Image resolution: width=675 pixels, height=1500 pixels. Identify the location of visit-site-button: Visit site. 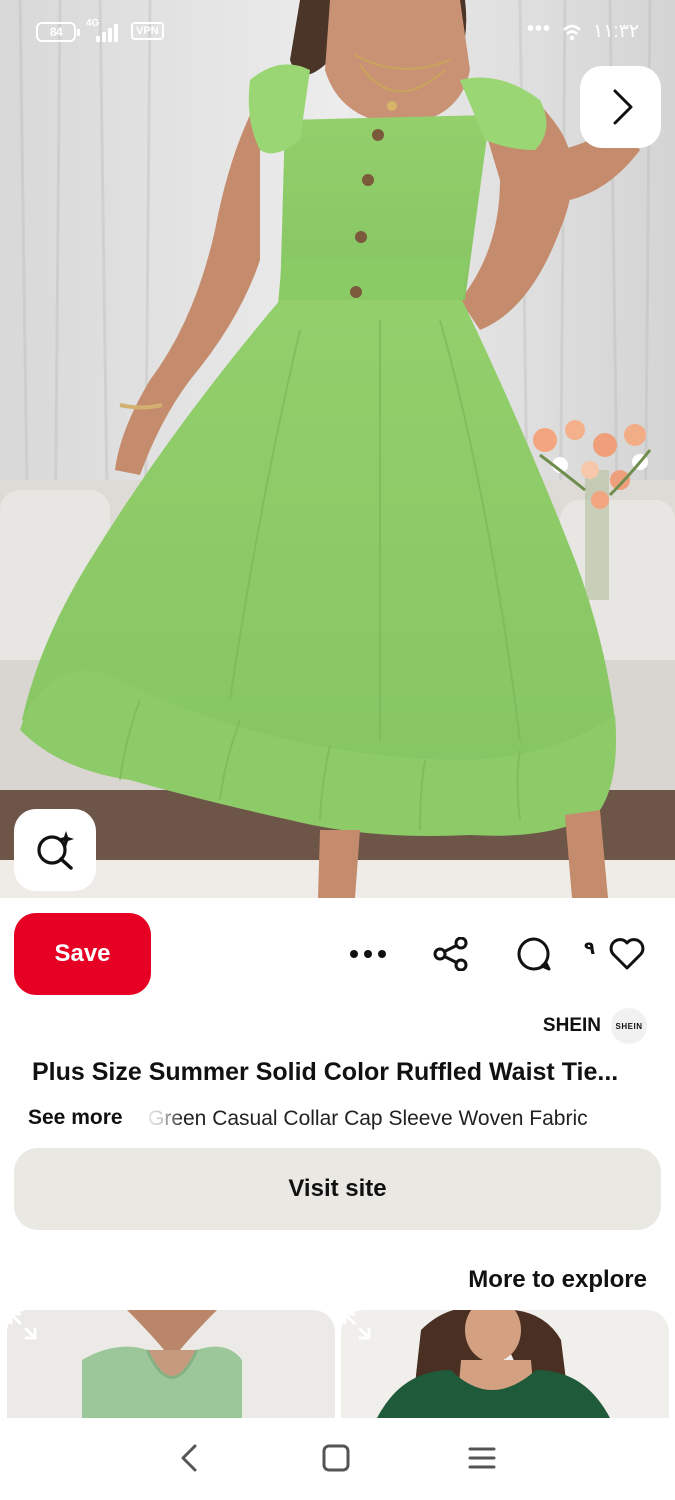
(337, 1189).